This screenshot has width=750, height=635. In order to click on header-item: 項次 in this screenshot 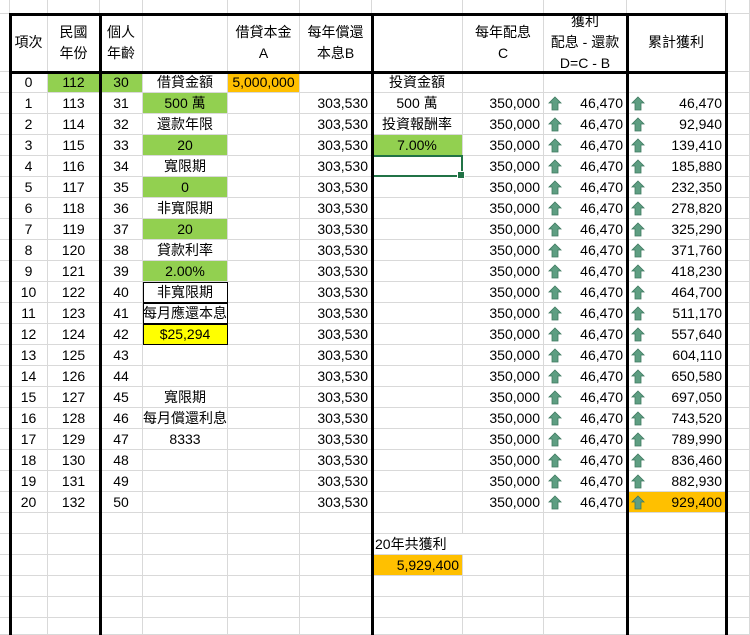, I will do `click(29, 43)`.